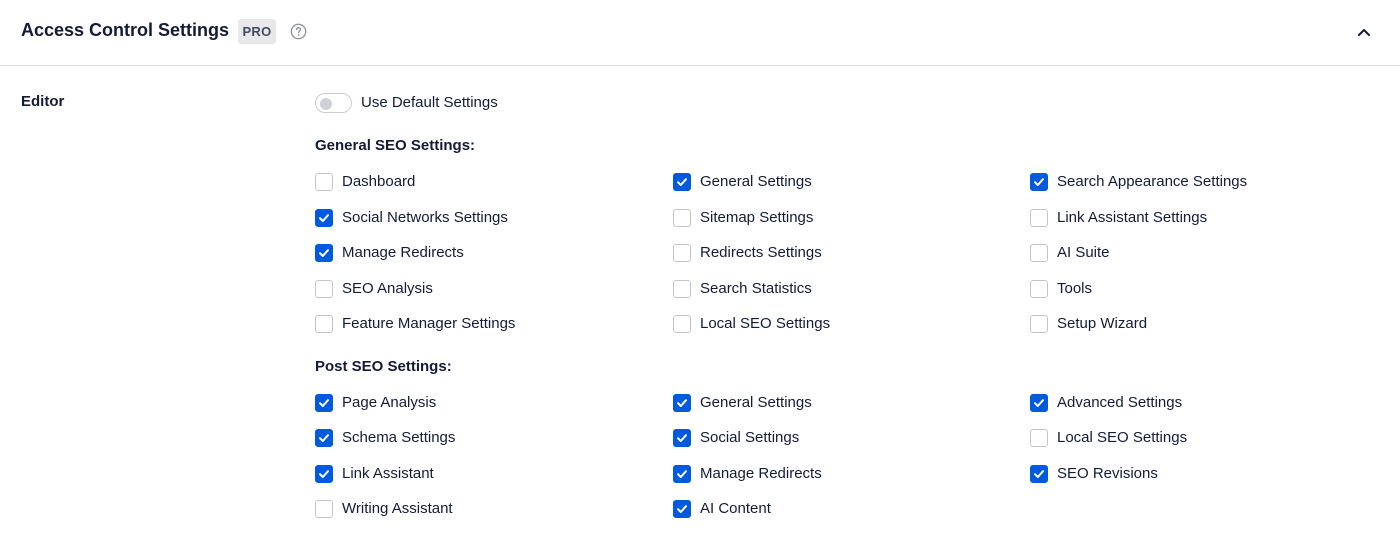  Describe the element at coordinates (399, 437) in the screenshot. I see `checkbox-label: Schema Settings` at that location.